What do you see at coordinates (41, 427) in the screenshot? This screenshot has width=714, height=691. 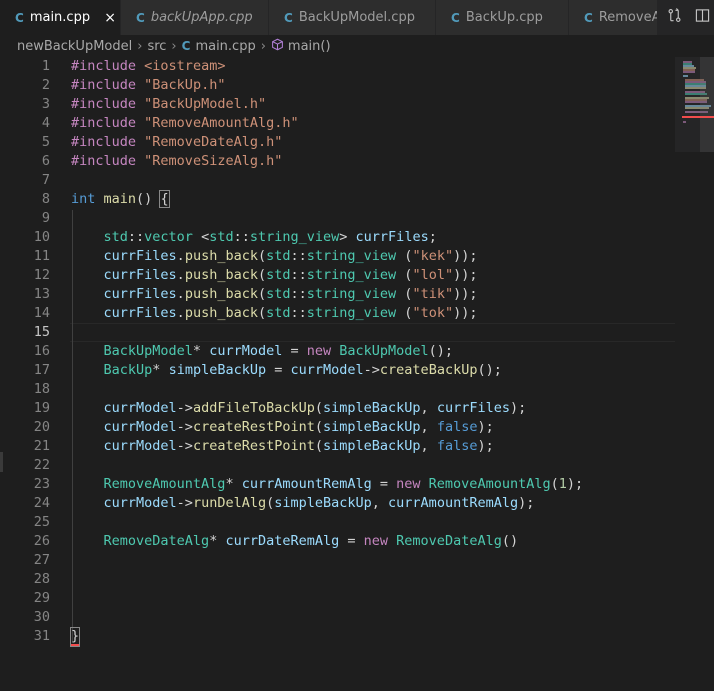 I see `line-number: 20` at bounding box center [41, 427].